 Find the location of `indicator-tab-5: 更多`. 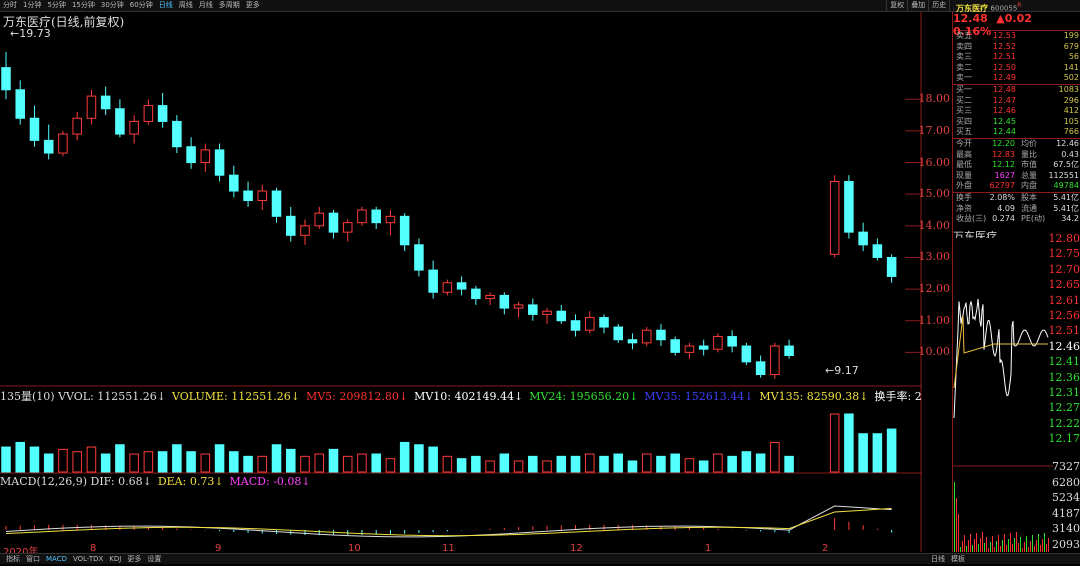

indicator-tab-5: 更多 is located at coordinates (134, 559).